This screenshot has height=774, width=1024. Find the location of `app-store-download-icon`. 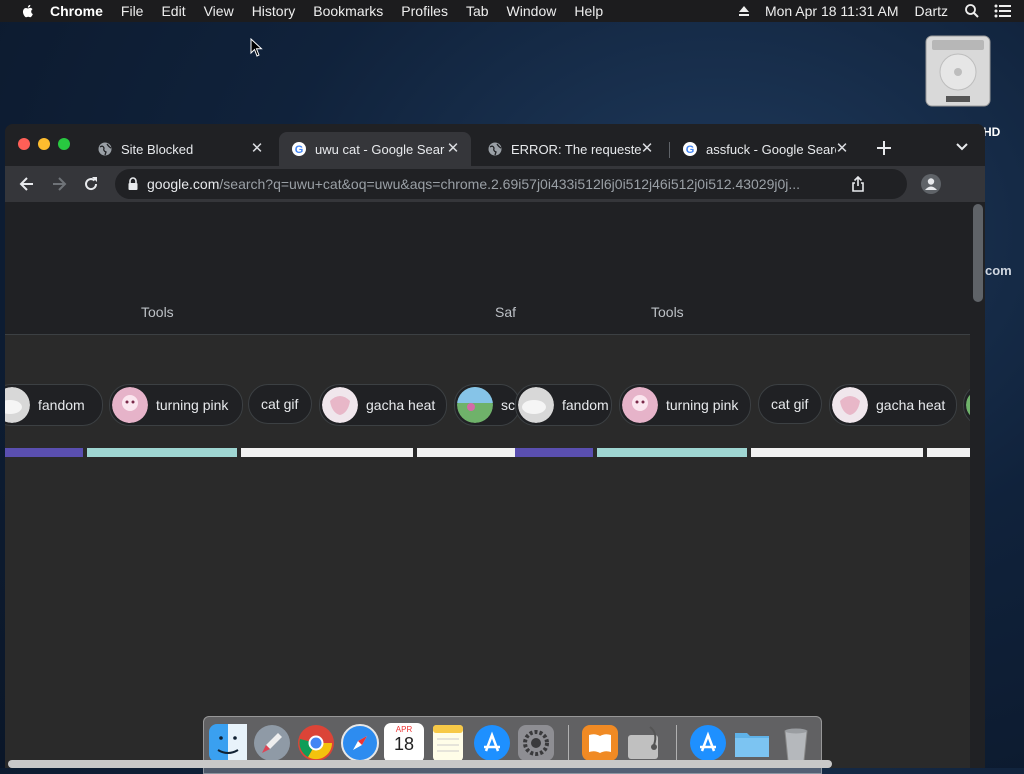

app-store-download-icon is located at coordinates (708, 743).